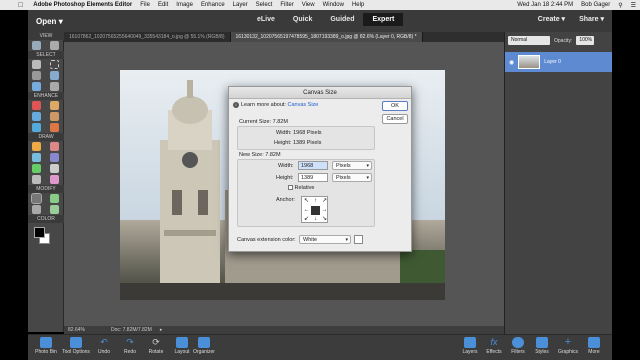  Describe the element at coordinates (240, 5) in the screenshot. I see `menu-layer: Layer` at that location.